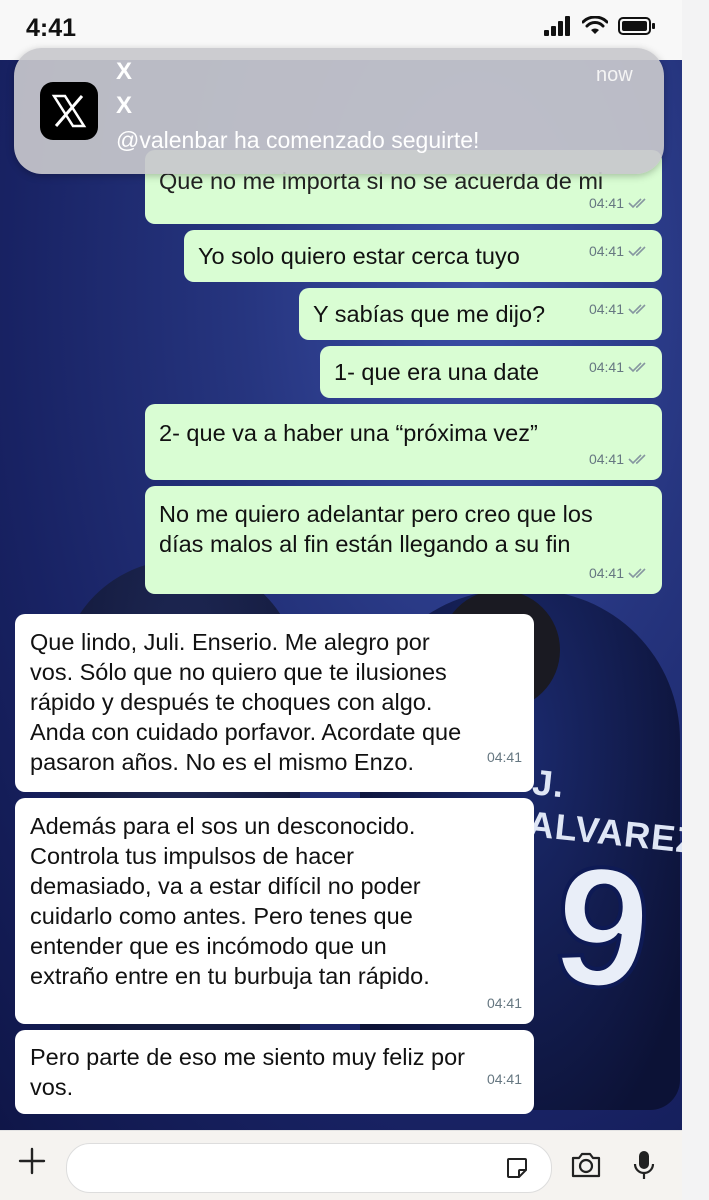  Describe the element at coordinates (309, 1168) in the screenshot. I see `message-input` at that location.